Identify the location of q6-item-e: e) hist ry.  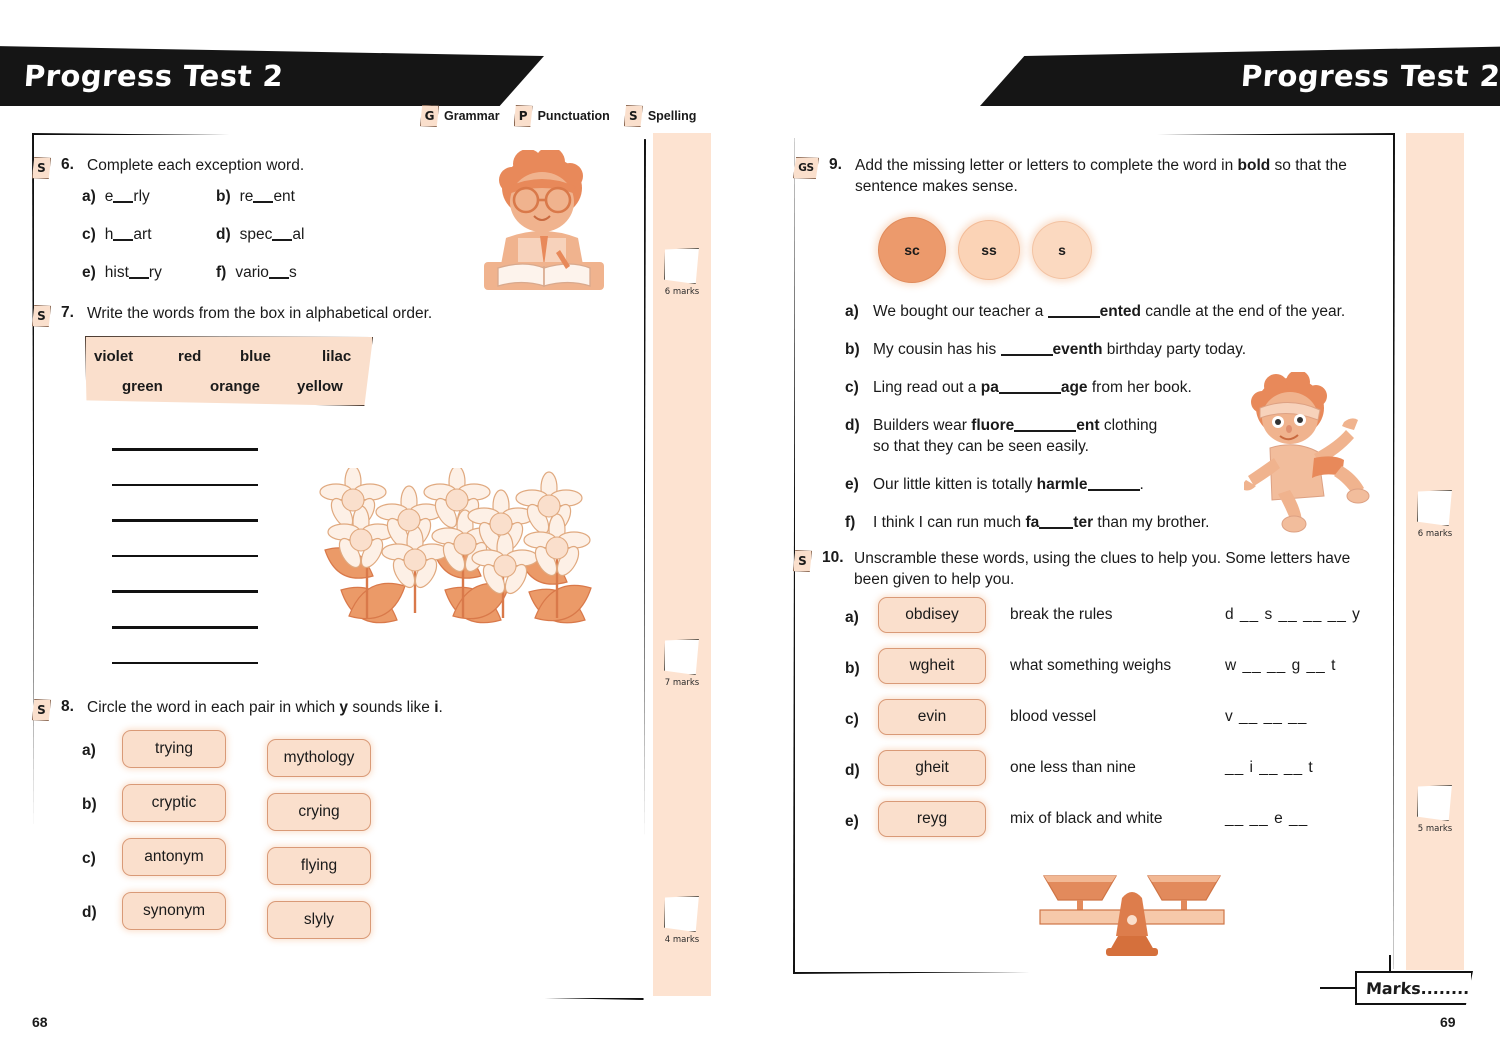
(149, 273).